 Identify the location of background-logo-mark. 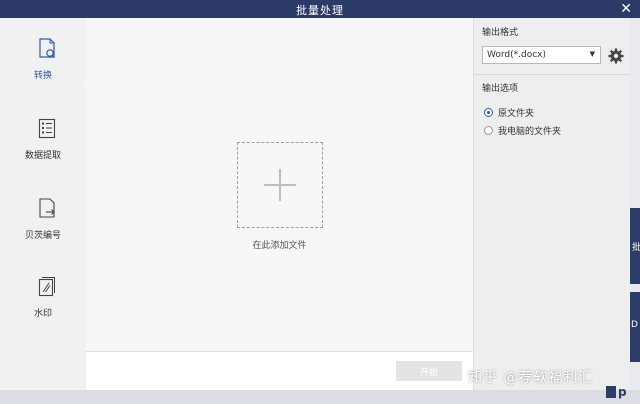
(611, 392).